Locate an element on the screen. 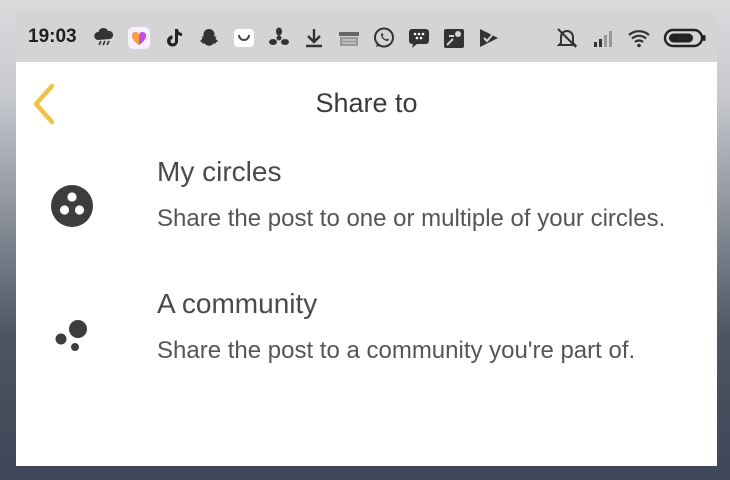 The width and height of the screenshot is (730, 480). maps-icon is located at coordinates (454, 38).